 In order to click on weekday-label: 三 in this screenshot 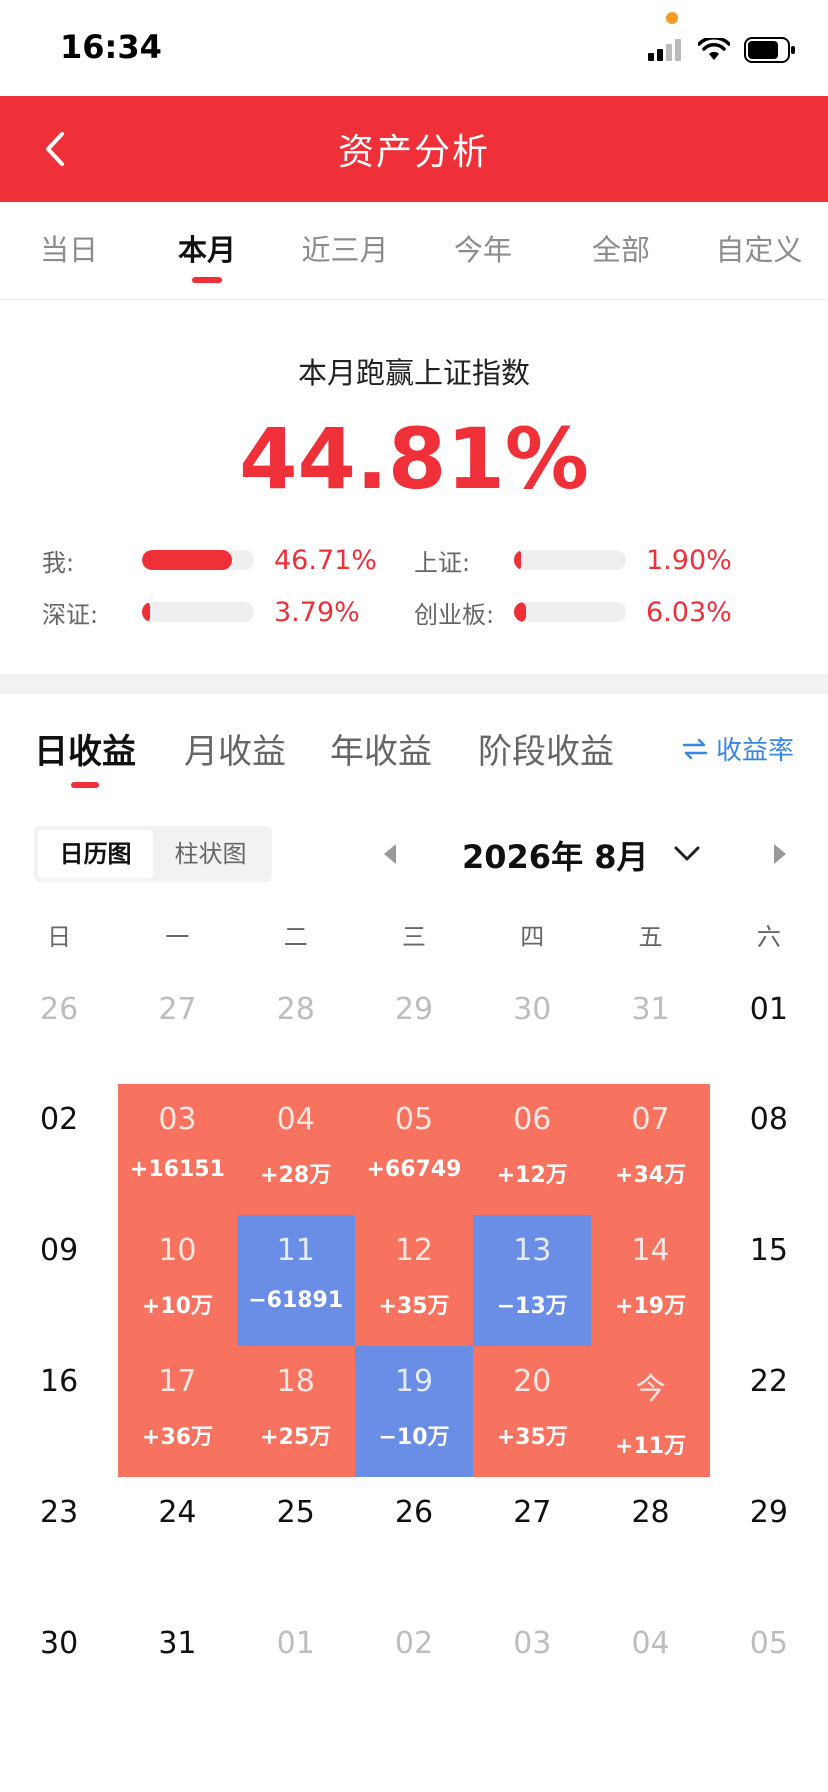, I will do `click(413, 937)`.